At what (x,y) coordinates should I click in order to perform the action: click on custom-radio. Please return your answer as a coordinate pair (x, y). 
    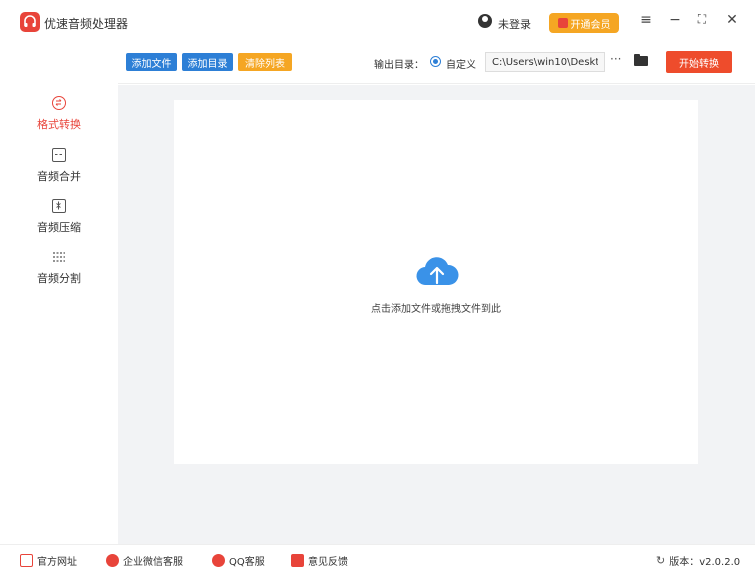
    Looking at the image, I should click on (435, 61).